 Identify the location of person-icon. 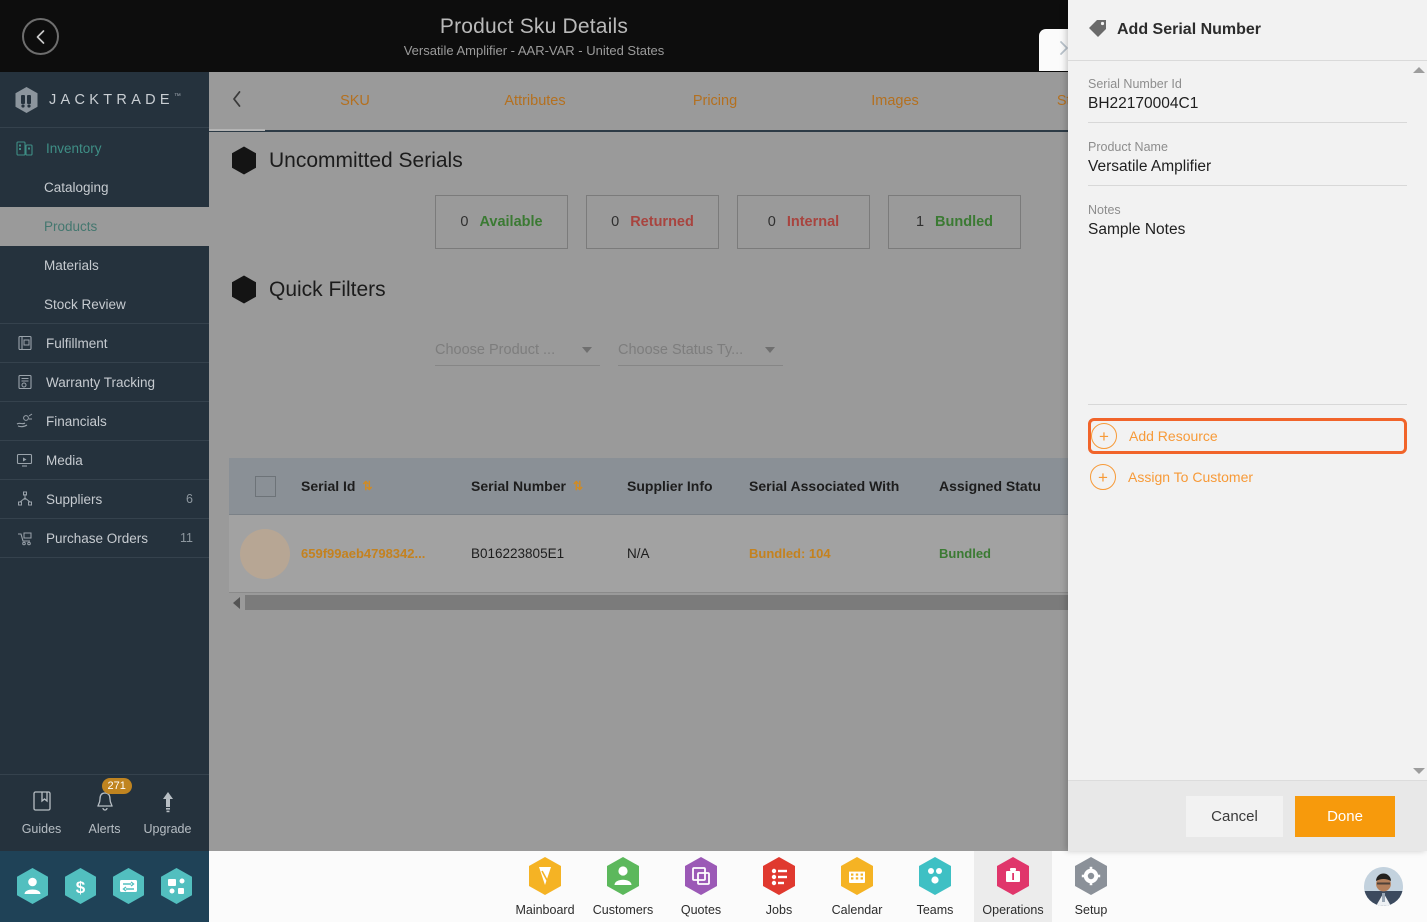
(32, 886).